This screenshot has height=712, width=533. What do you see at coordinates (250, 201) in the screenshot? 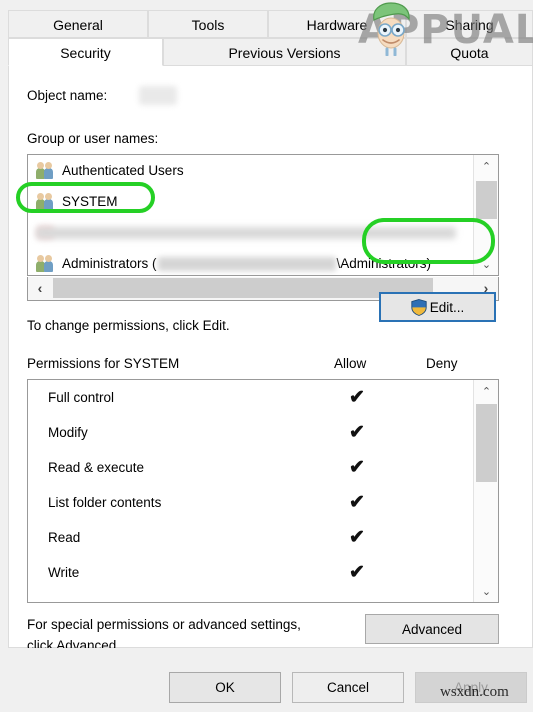
I see `list-item: SYSTEM` at bounding box center [250, 201].